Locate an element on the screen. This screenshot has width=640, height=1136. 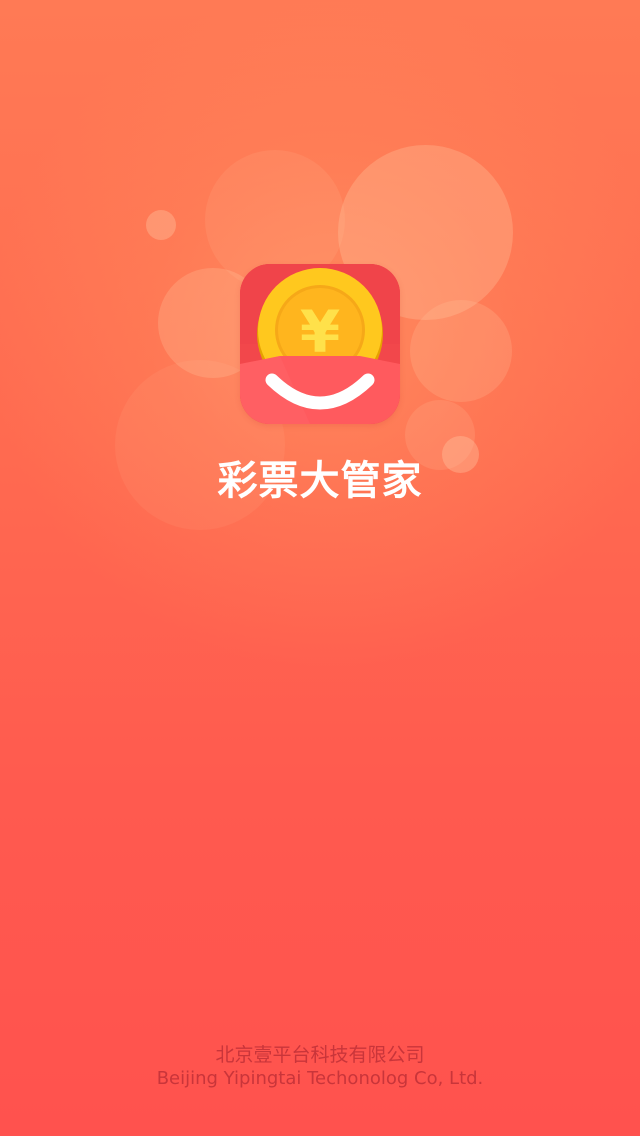
app-title: 彩票大管家 is located at coordinates (320, 481).